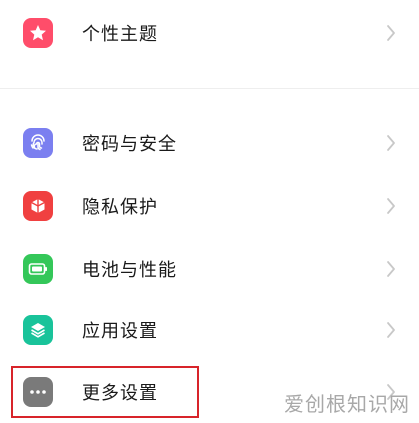 Image resolution: width=419 pixels, height=423 pixels. What do you see at coordinates (209, 88) in the screenshot?
I see `section-divider` at bounding box center [209, 88].